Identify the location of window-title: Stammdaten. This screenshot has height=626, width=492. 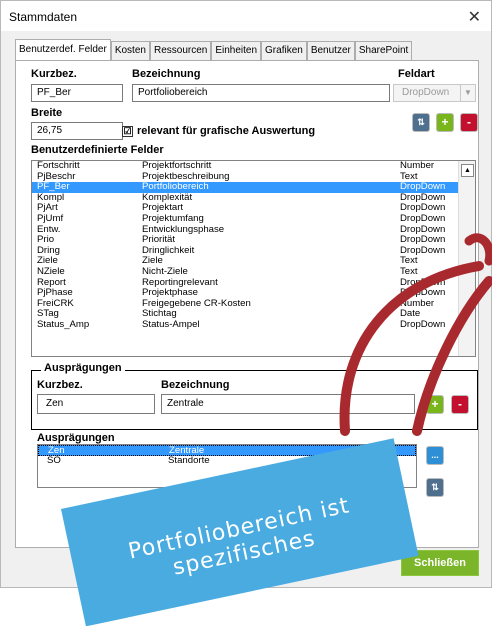
(43, 17).